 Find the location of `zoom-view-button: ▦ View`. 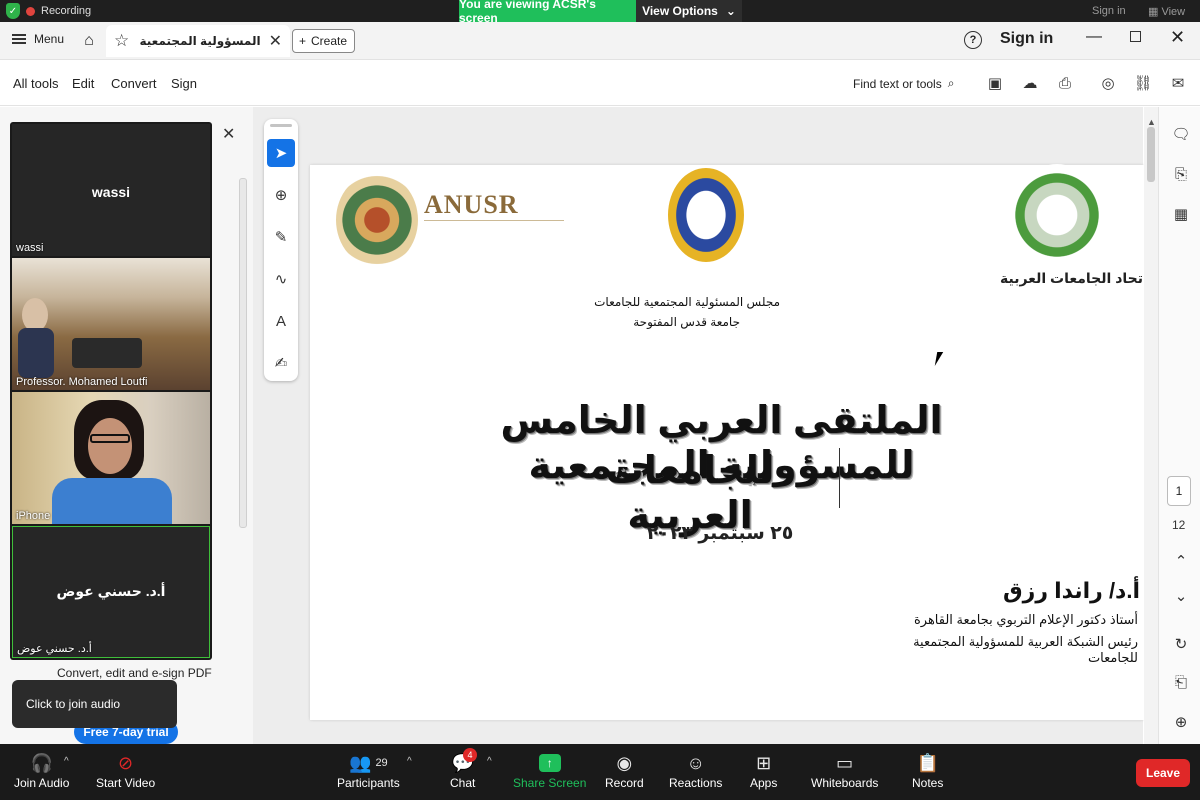

zoom-view-button: ▦ View is located at coordinates (1166, 11).